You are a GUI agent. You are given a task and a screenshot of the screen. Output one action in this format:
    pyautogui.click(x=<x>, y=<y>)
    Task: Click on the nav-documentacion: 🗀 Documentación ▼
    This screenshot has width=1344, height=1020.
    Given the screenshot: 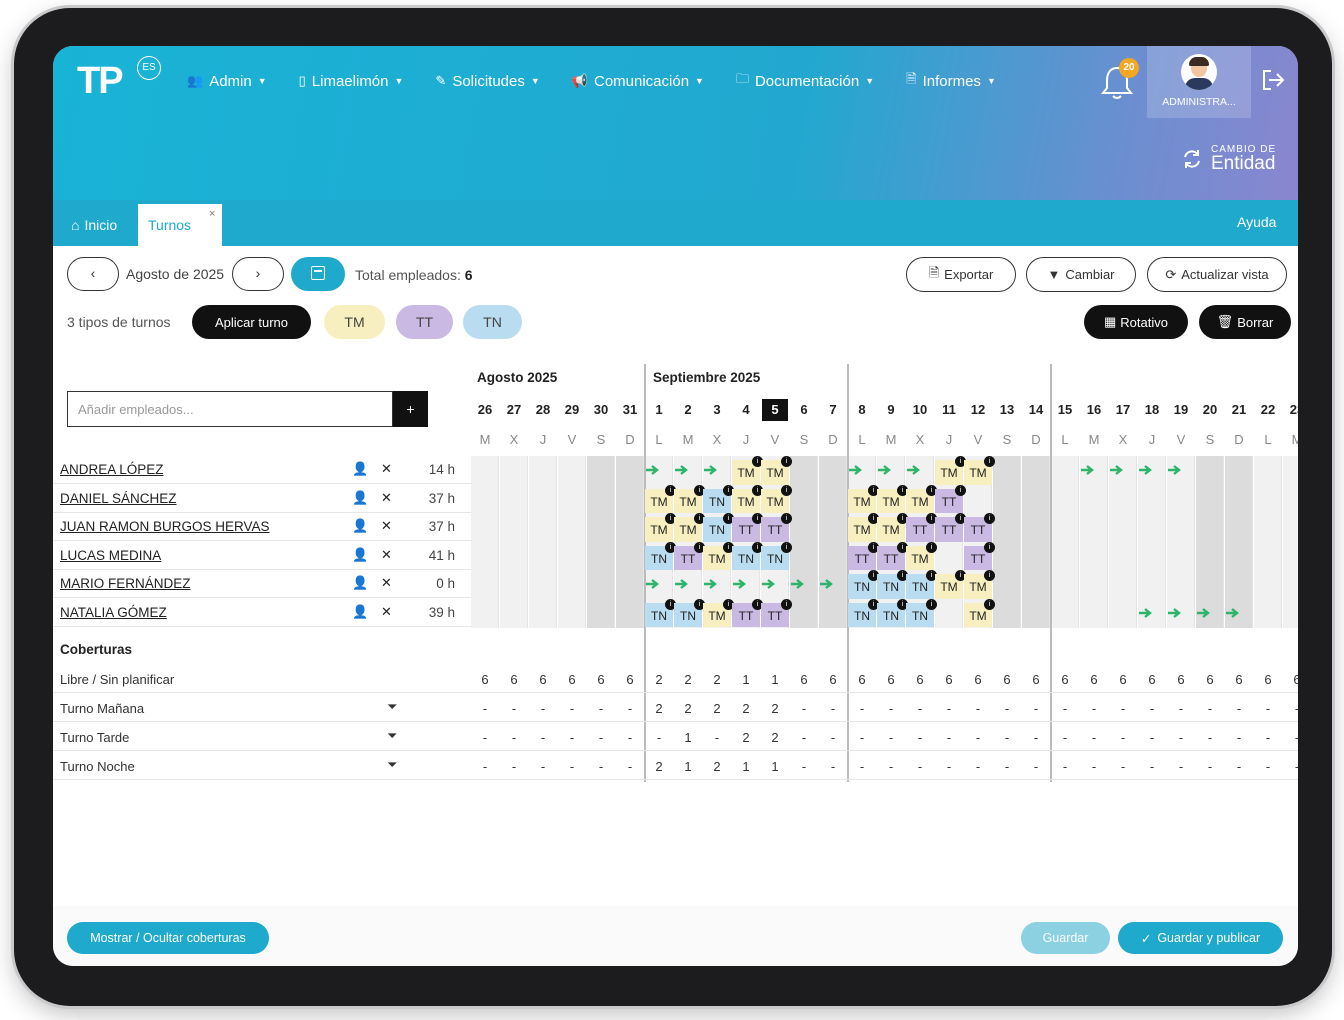 What is the action you would take?
    pyautogui.click(x=805, y=81)
    